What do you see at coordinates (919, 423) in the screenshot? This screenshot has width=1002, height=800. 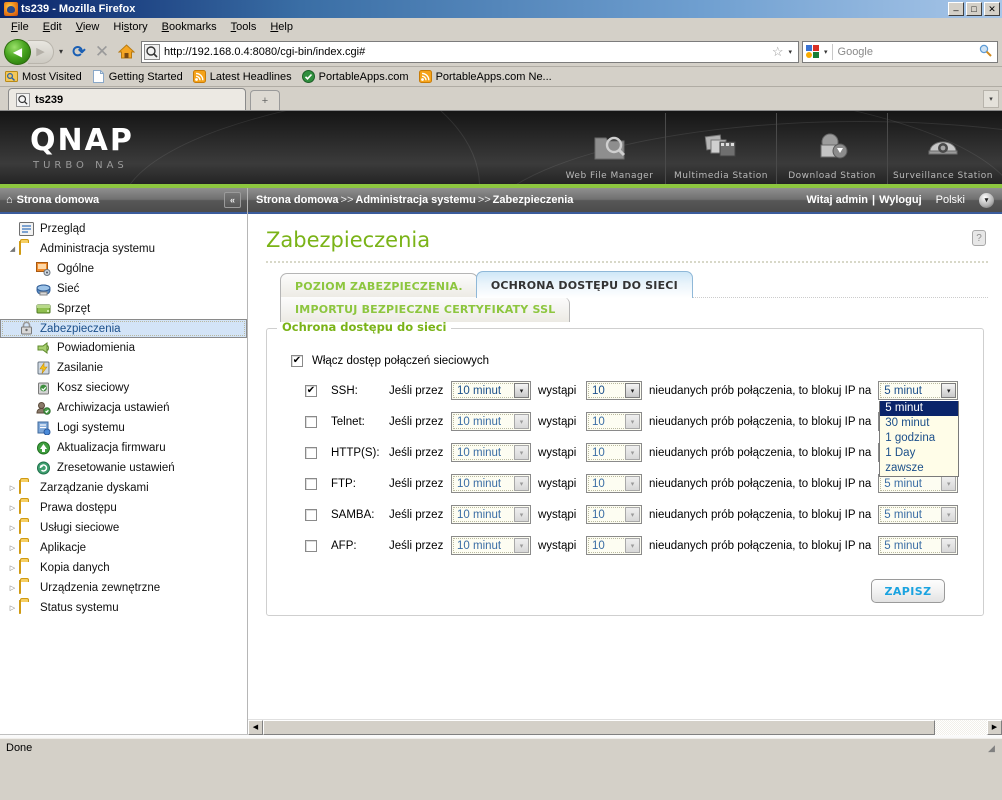 I see `dropdown-option-1: 30 minut` at bounding box center [919, 423].